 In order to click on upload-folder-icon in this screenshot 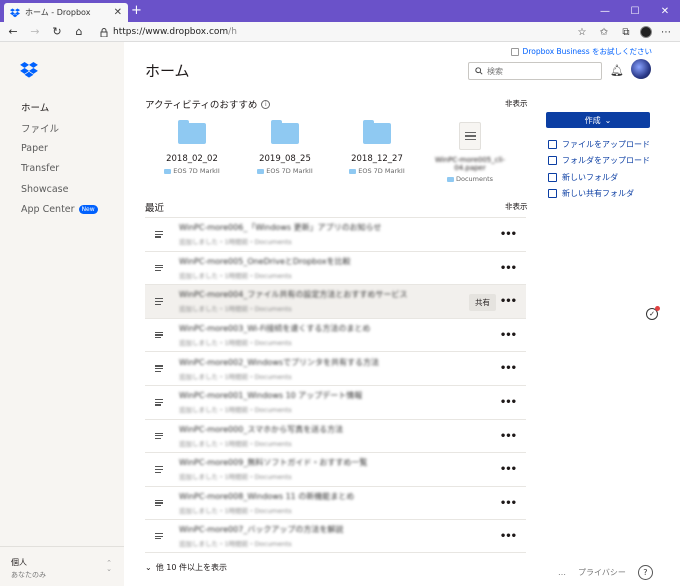, I will do `click(552, 161)`.